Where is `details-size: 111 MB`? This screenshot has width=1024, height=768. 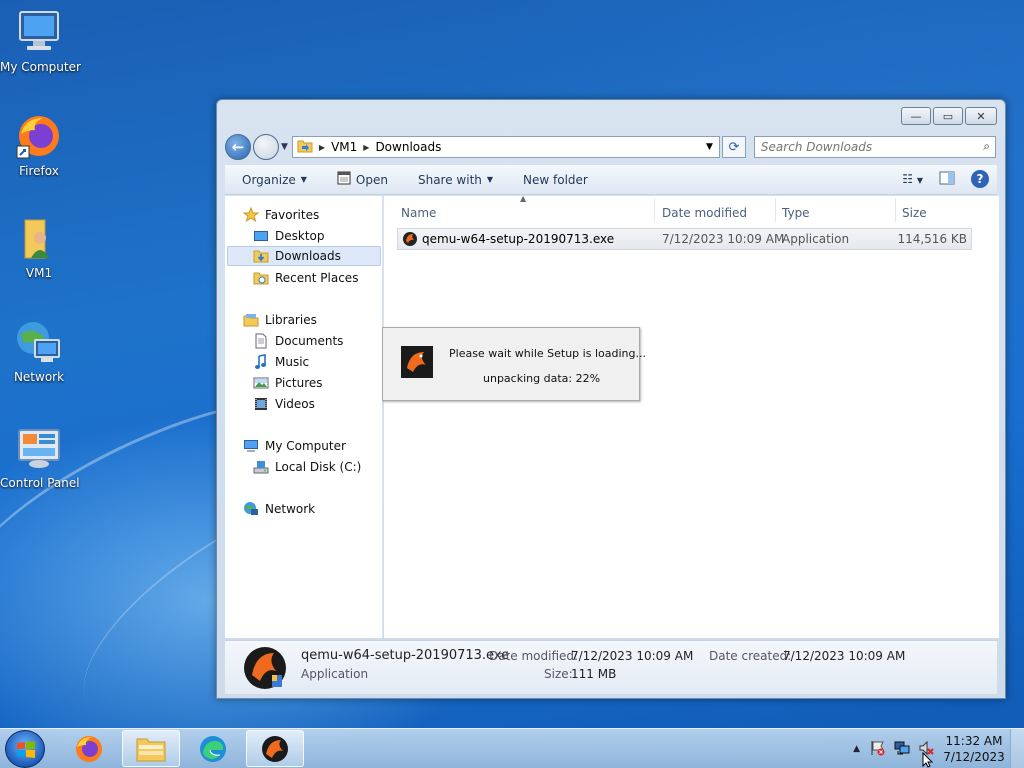
details-size: 111 MB is located at coordinates (594, 674).